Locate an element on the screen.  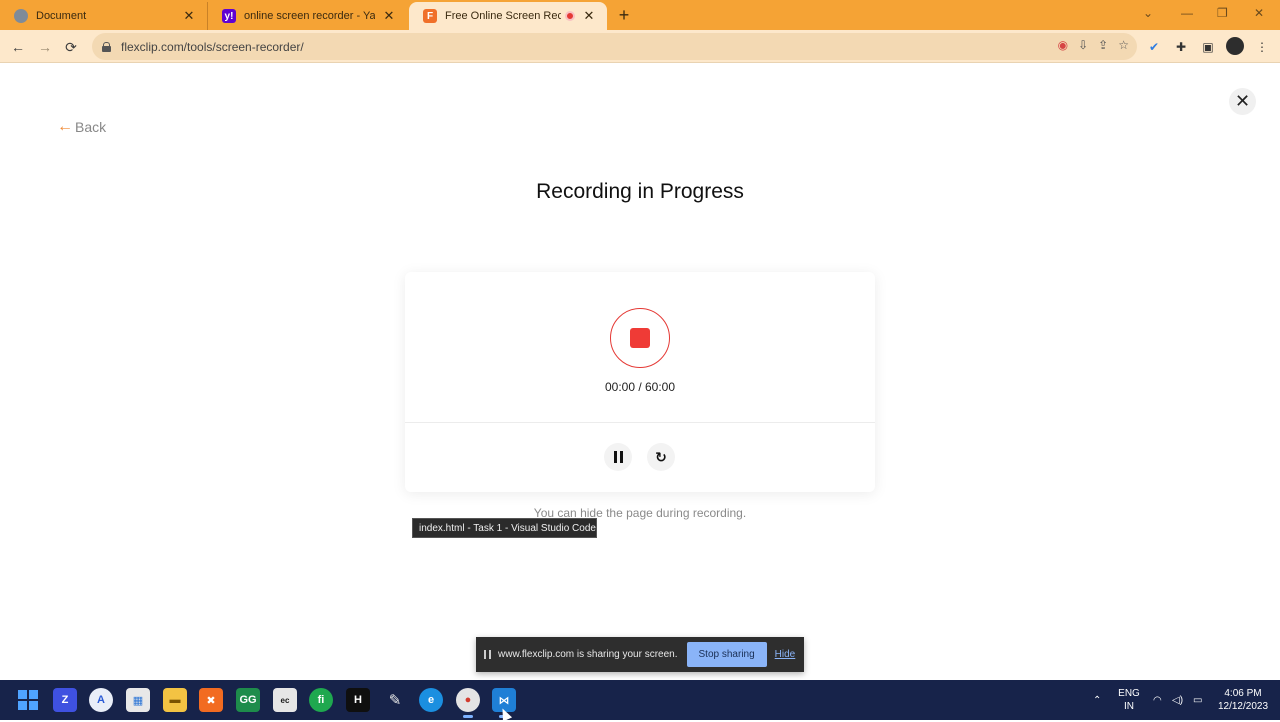
extensions-puzzle-icon: ✚ is located at coordinates (1181, 47).